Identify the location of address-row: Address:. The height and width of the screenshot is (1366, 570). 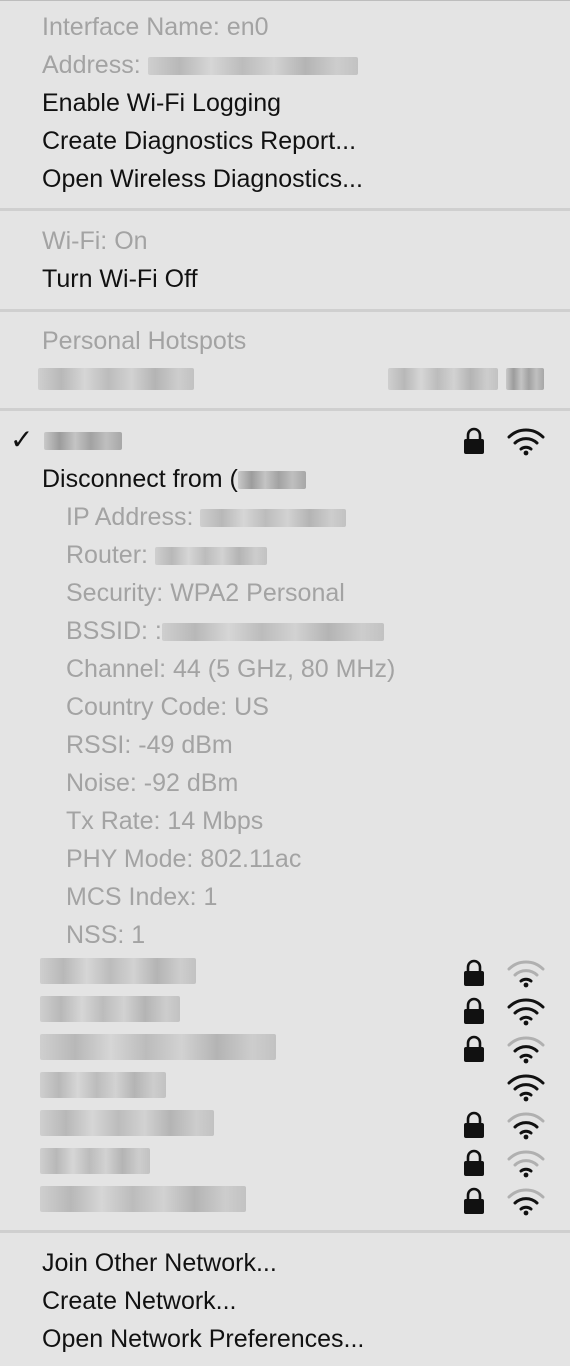
(200, 65).